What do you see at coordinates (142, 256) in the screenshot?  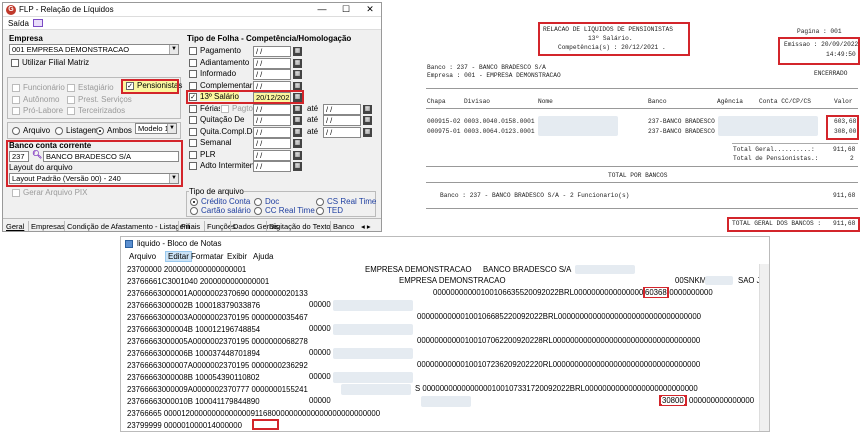 I see `np-menu-arquivo: Arquivo` at bounding box center [142, 256].